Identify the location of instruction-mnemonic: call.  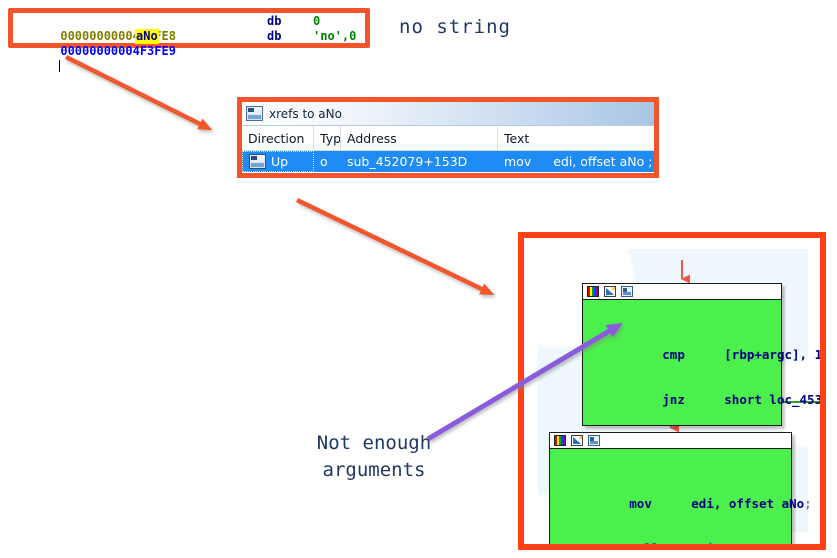
(660, 542).